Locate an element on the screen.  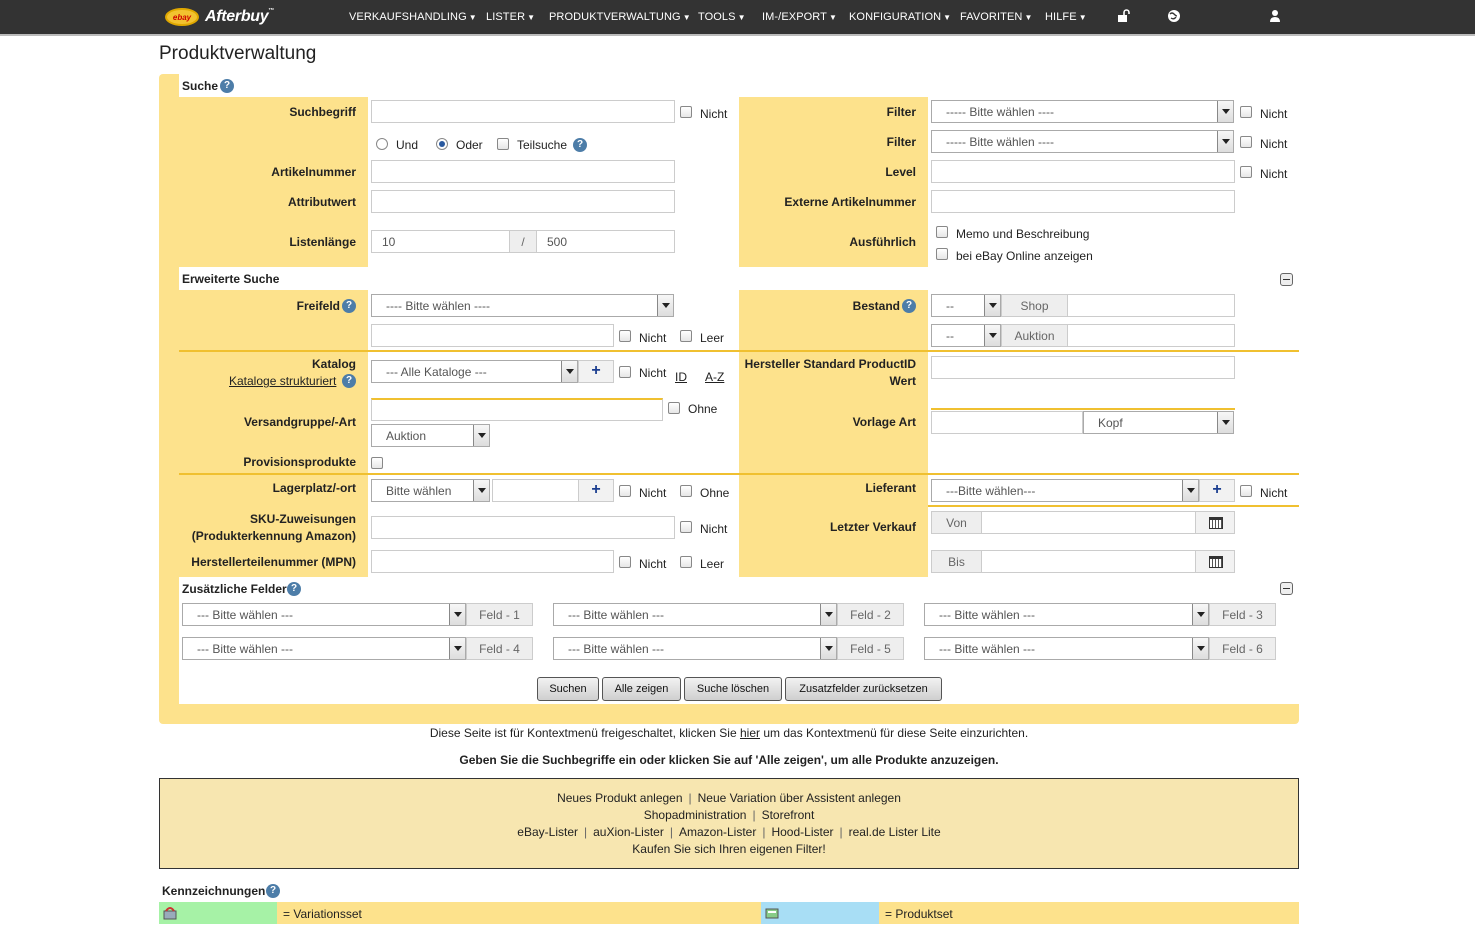
suchbegriff-nicht-checkbox is located at coordinates (686, 112).